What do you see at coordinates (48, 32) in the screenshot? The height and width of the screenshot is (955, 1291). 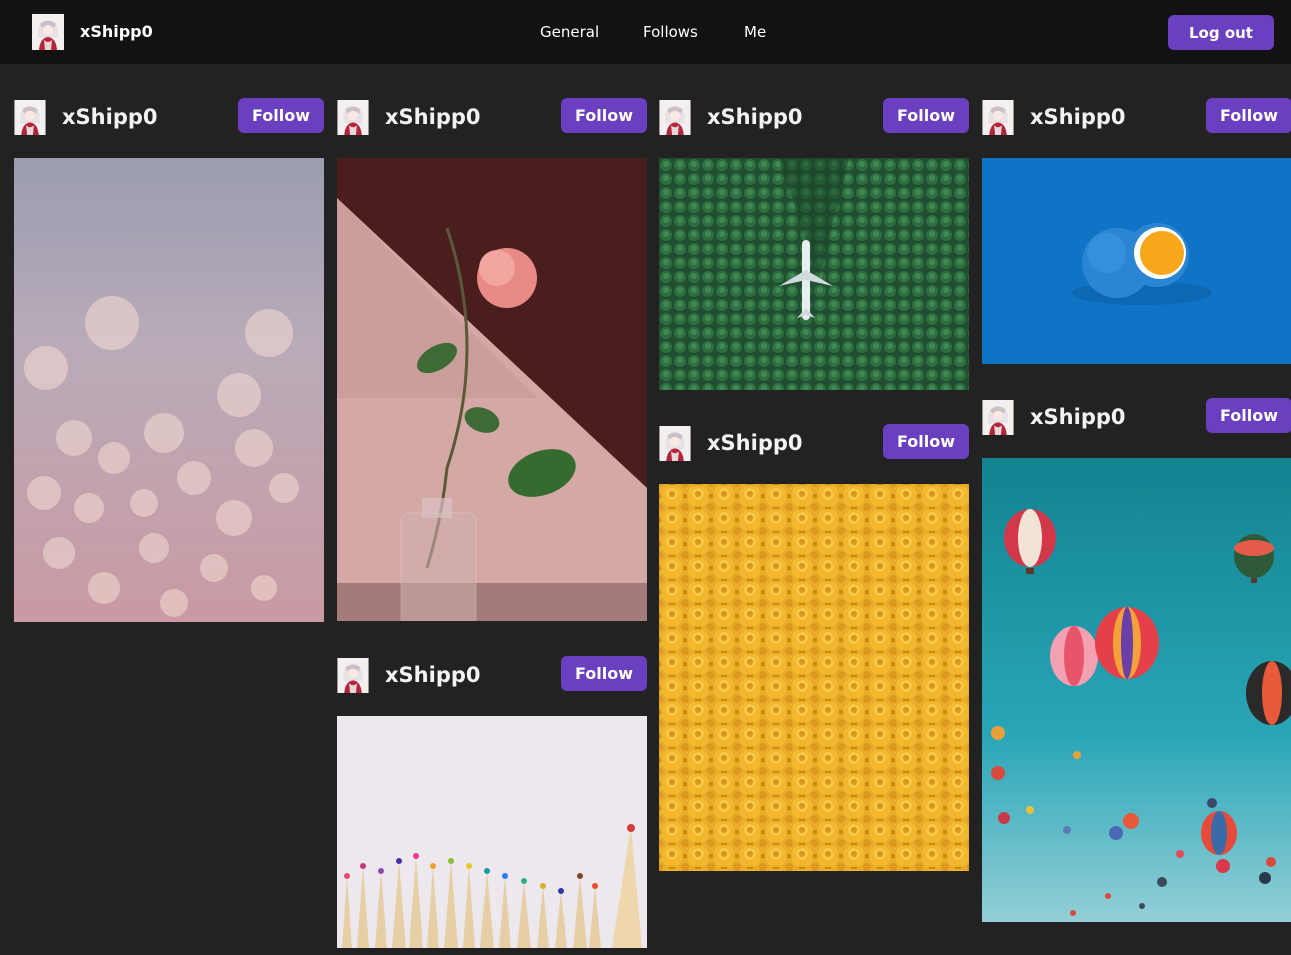 I see `user-avatar` at bounding box center [48, 32].